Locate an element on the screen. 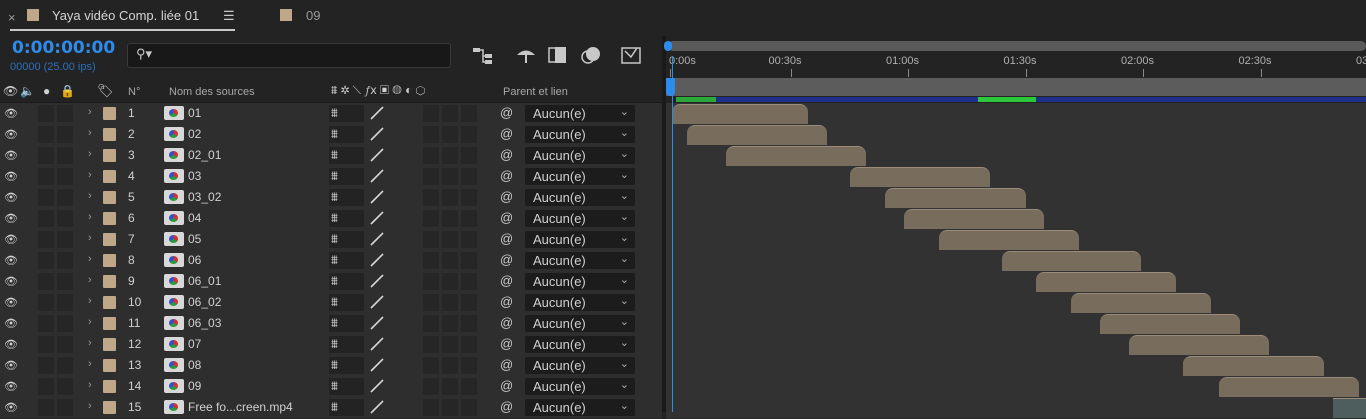 The image size is (1366, 419). layer-row: 👁 › 10 06_02 ⩩ @ Aucun(e) ⌄ is located at coordinates (331, 303).